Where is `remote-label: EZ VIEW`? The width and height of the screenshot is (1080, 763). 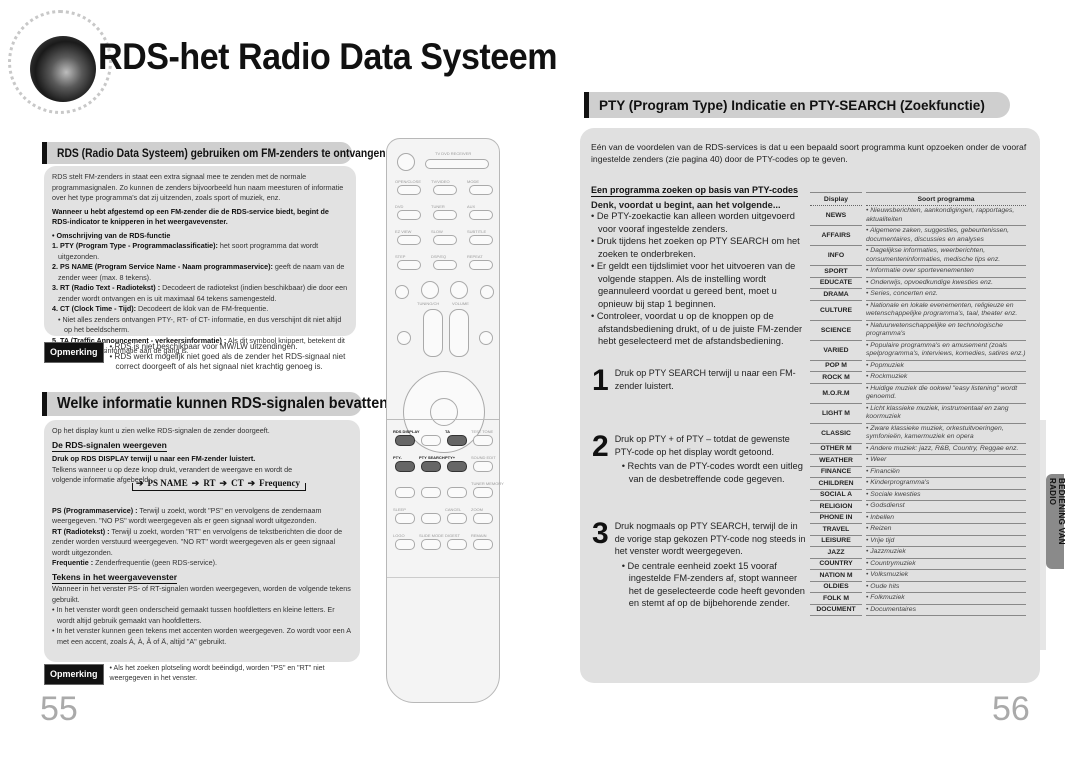
remote-label: EZ VIEW is located at coordinates (403, 231).